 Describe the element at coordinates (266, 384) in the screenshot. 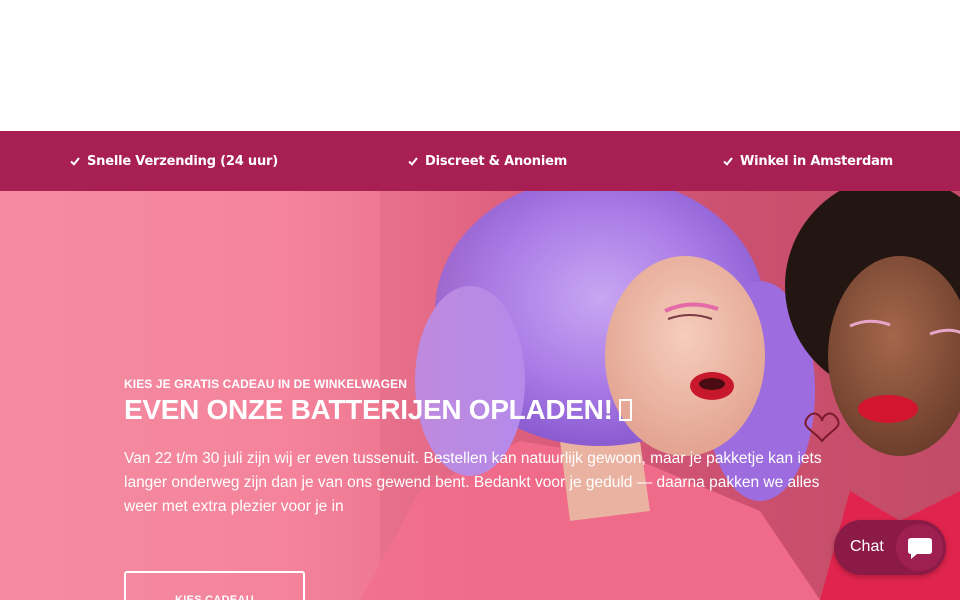

I see `hero-eyebrow: KIES JE GRATIS CADEAU IN DE WINKELWAGEN` at that location.